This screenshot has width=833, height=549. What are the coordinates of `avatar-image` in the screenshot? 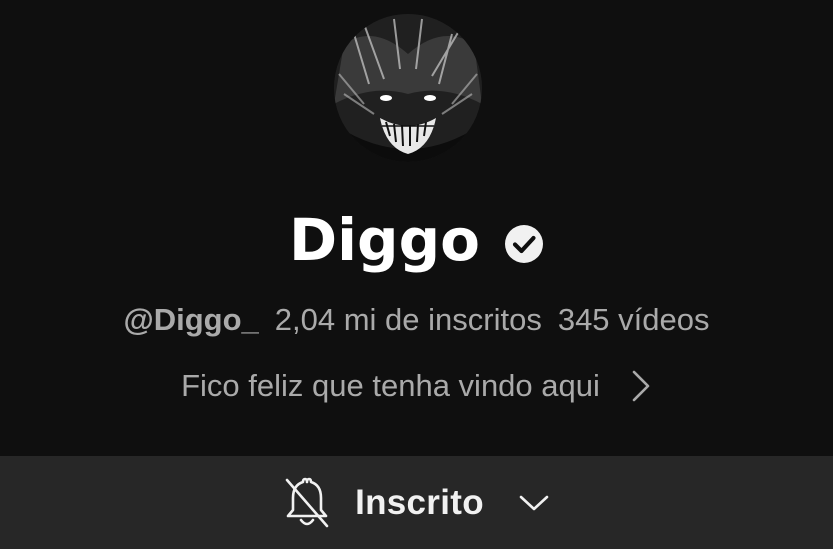 It's located at (408, 88).